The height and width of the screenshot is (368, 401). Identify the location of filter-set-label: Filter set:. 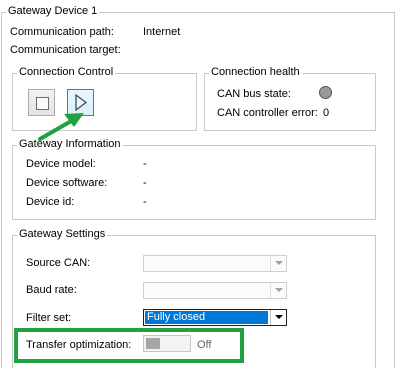
(49, 318).